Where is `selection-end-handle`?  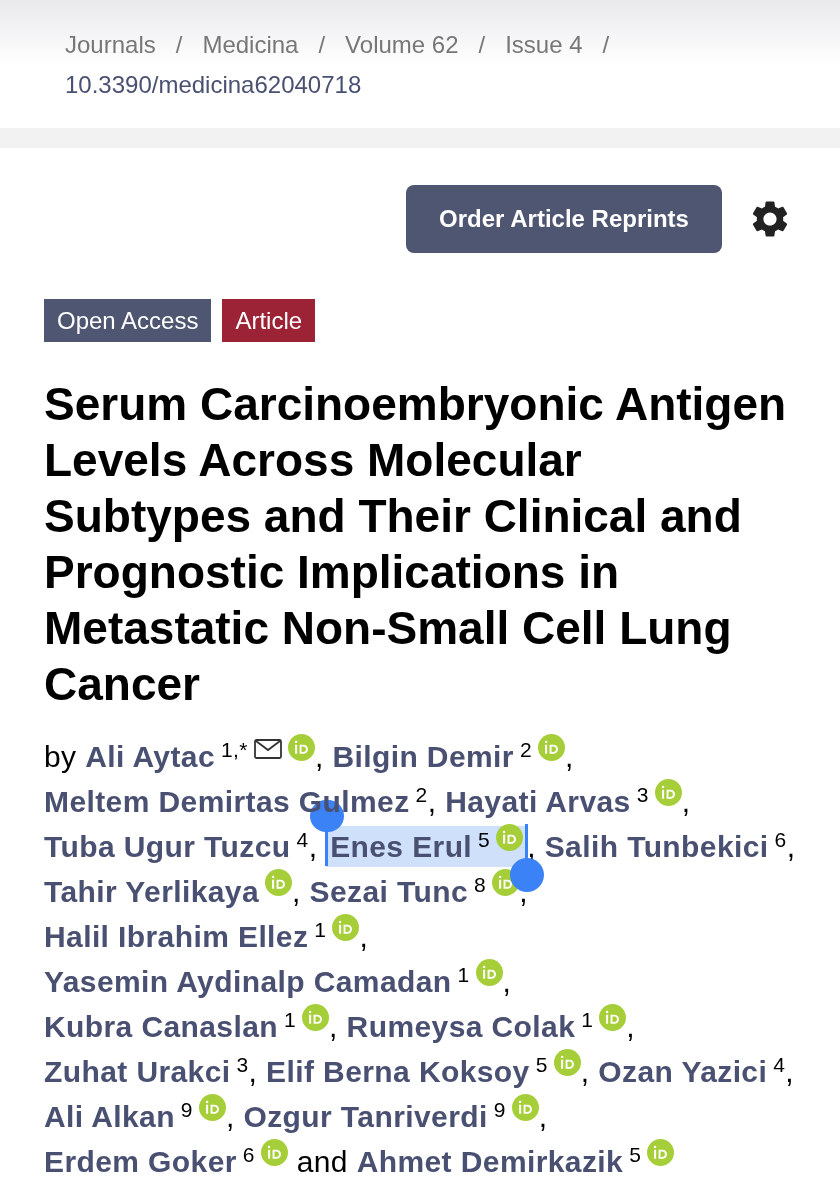
selection-end-handle is located at coordinates (527, 875).